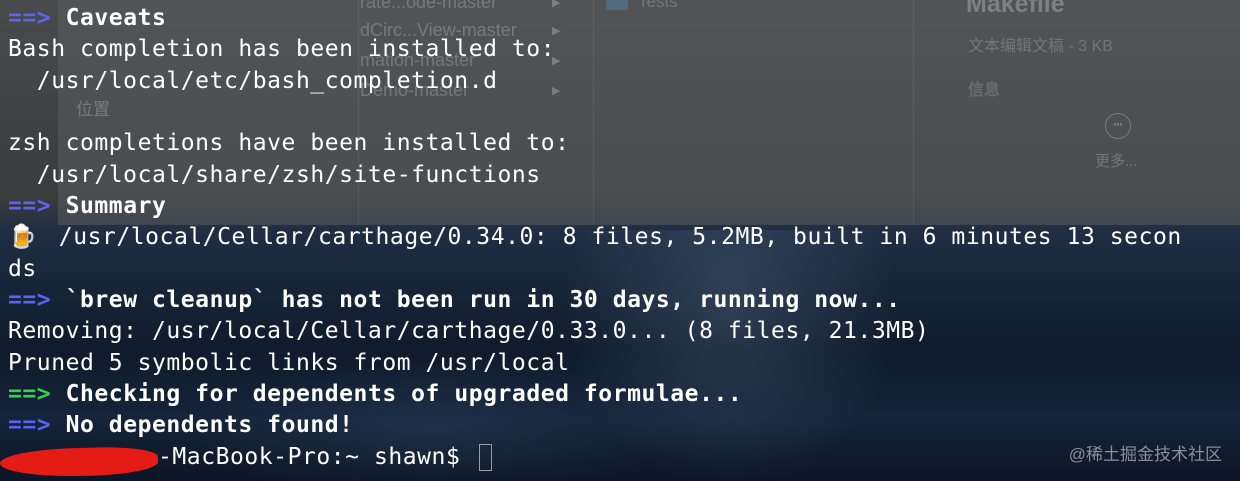  Describe the element at coordinates (624, 18) in the screenshot. I see `terminal-line: ==> Caveats` at that location.